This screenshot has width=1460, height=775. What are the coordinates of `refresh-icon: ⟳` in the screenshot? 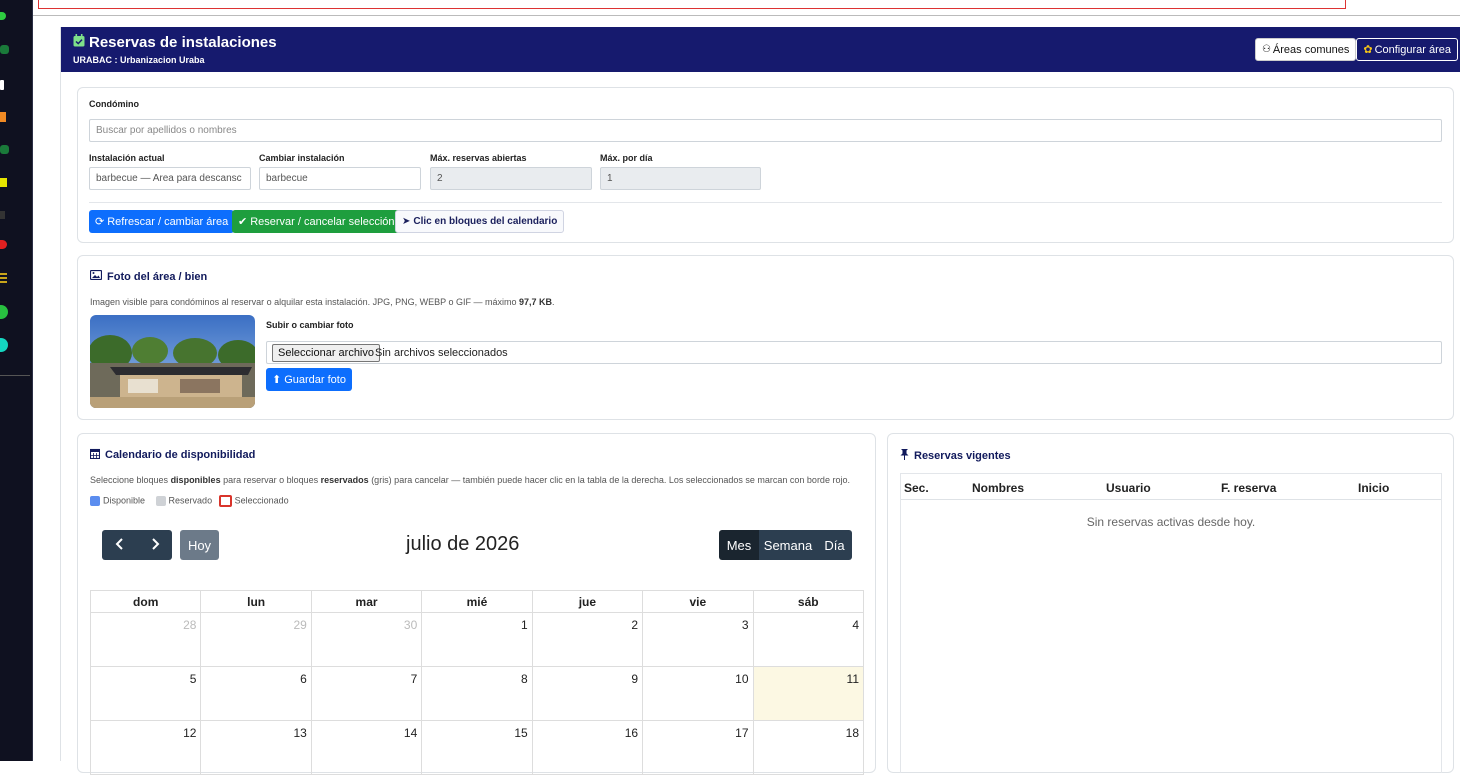 It's located at (100, 222).